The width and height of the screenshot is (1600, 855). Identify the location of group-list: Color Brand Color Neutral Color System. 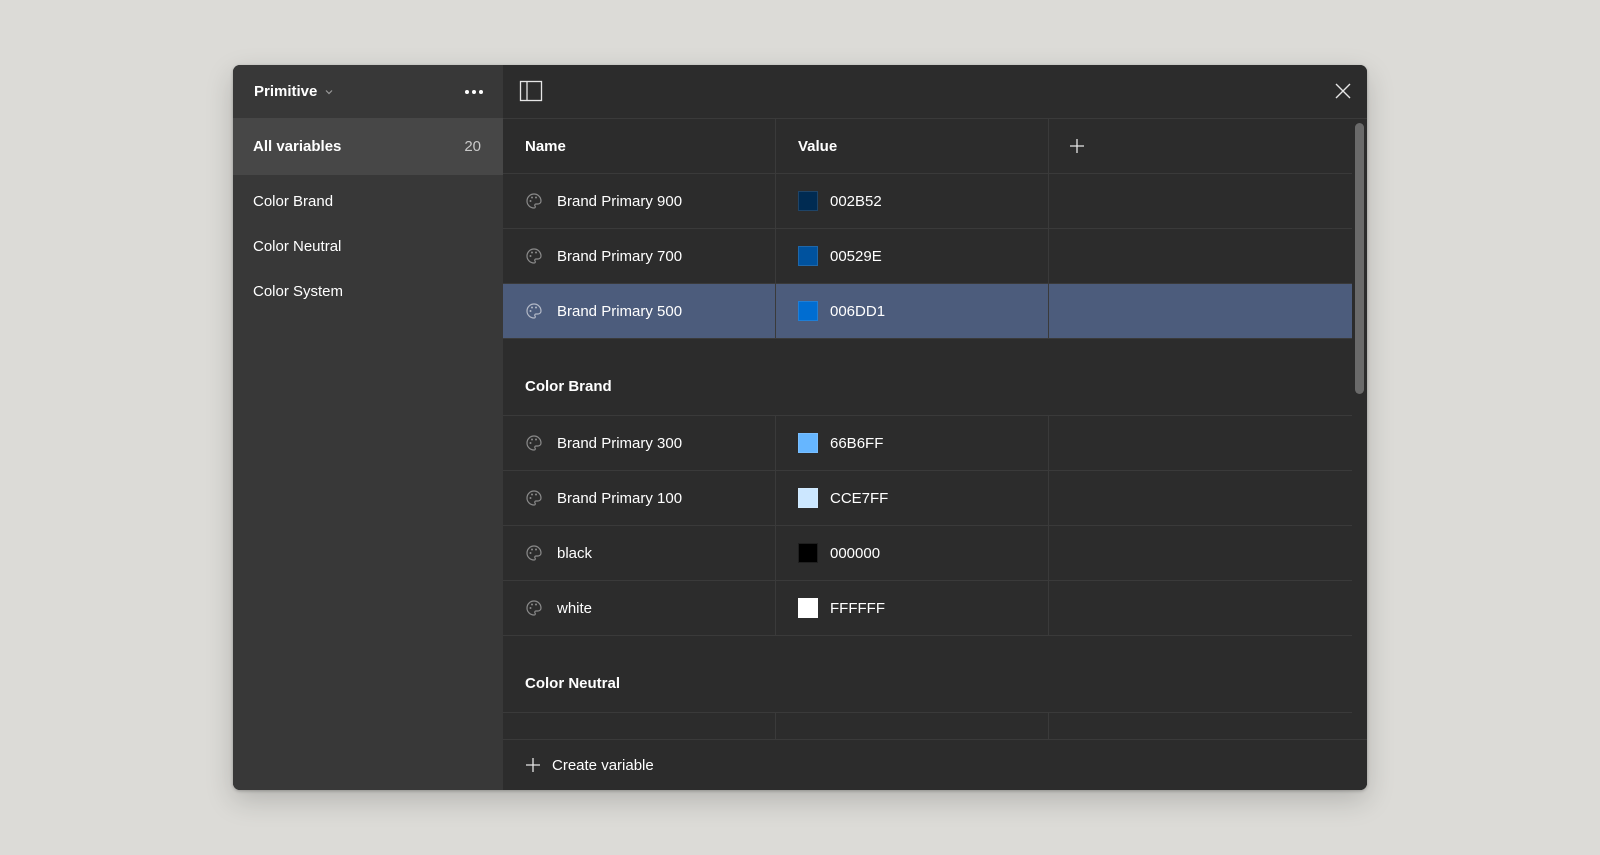
(368, 244).